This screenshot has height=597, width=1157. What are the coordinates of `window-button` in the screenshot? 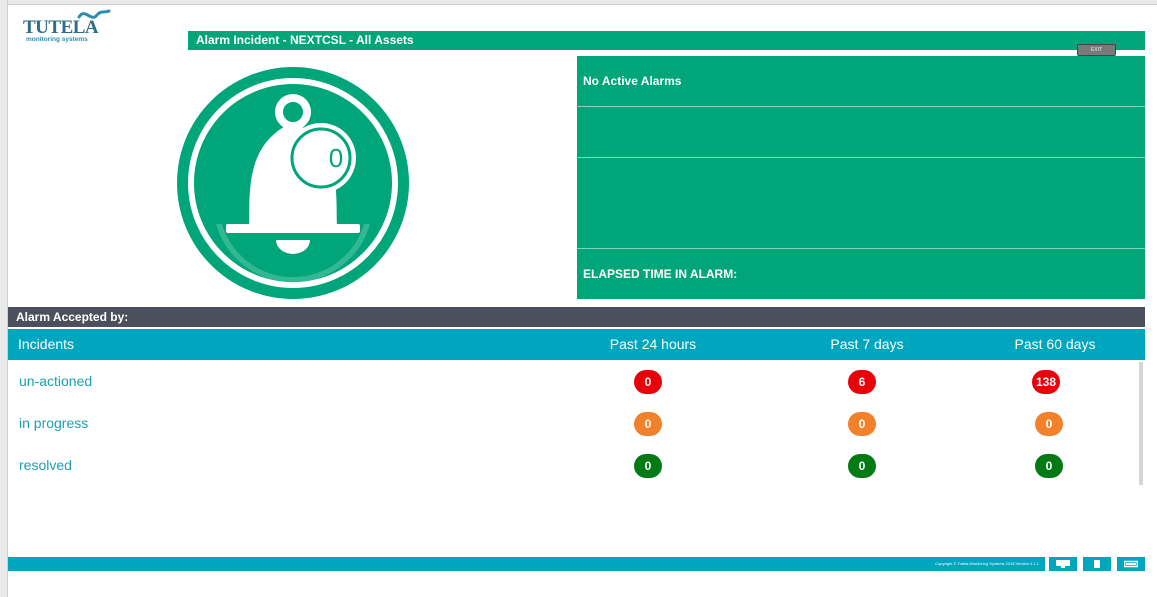 It's located at (1131, 564).